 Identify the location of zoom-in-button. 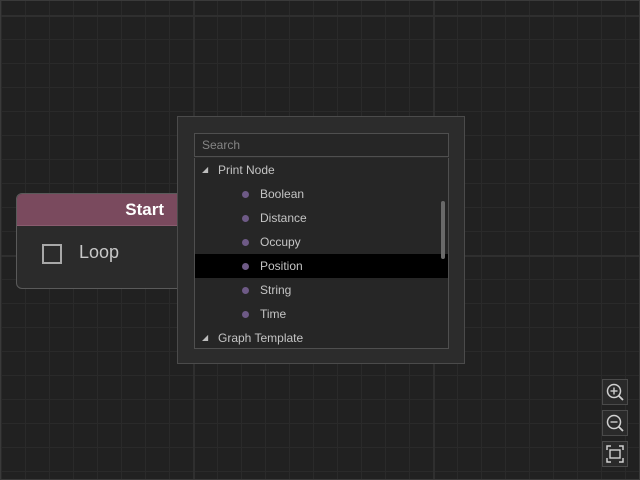
(615, 392).